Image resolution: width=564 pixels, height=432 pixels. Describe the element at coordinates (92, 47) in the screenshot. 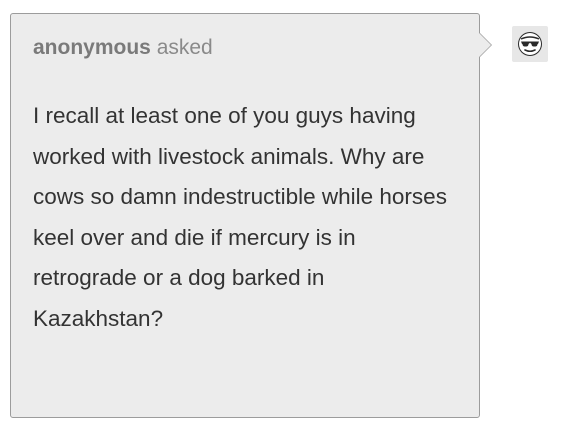

I see `asker-name: anonymous` at that location.